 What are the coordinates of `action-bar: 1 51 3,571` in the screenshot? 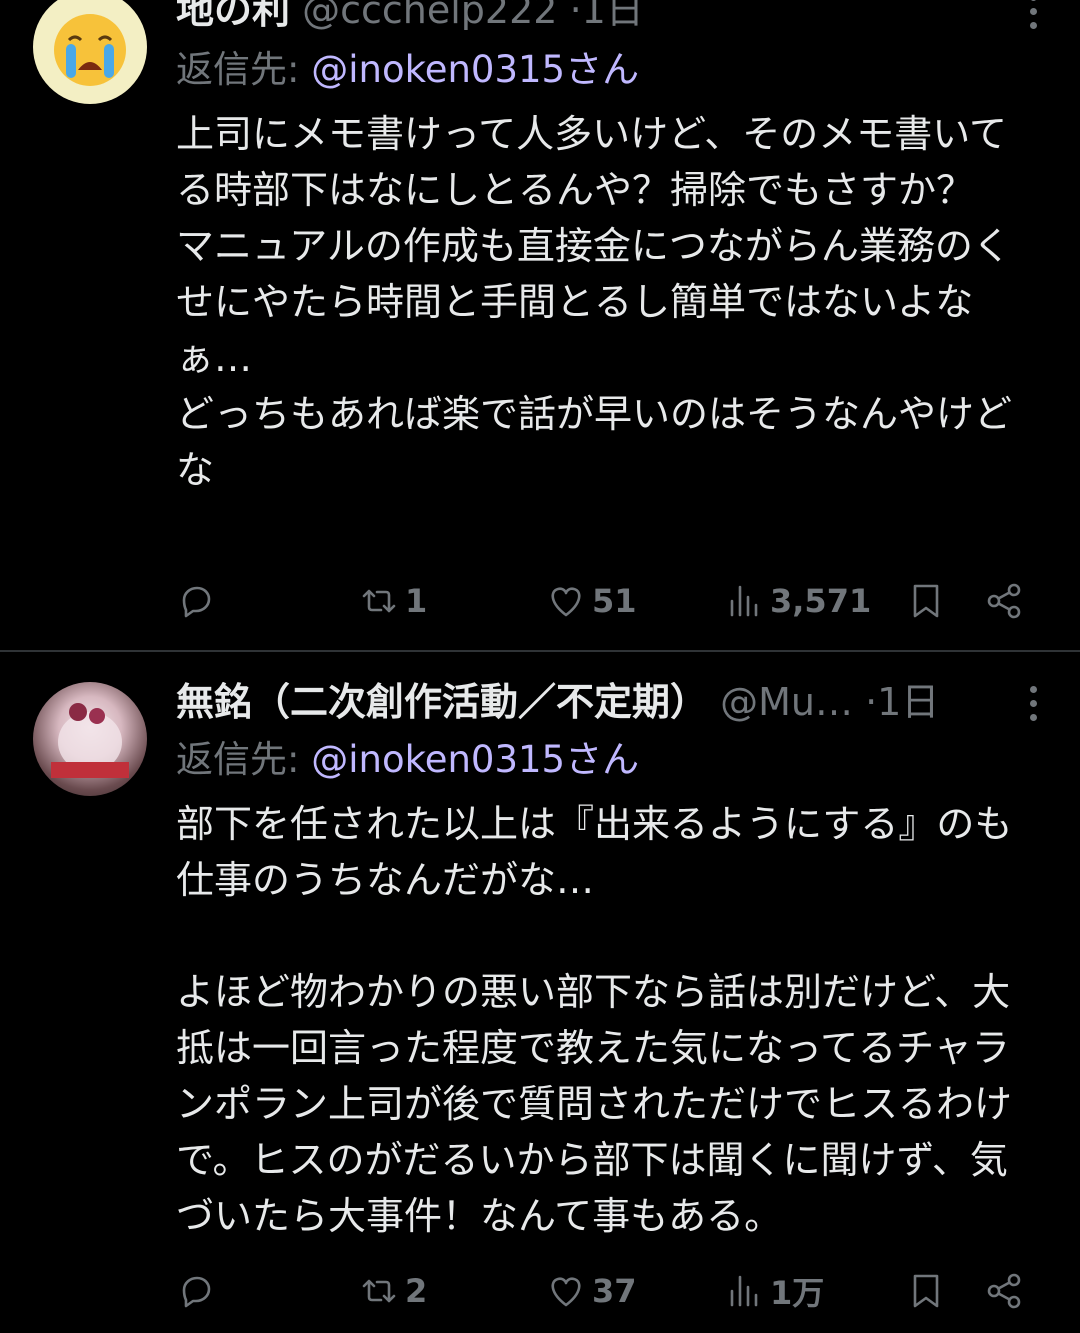 It's located at (600, 601).